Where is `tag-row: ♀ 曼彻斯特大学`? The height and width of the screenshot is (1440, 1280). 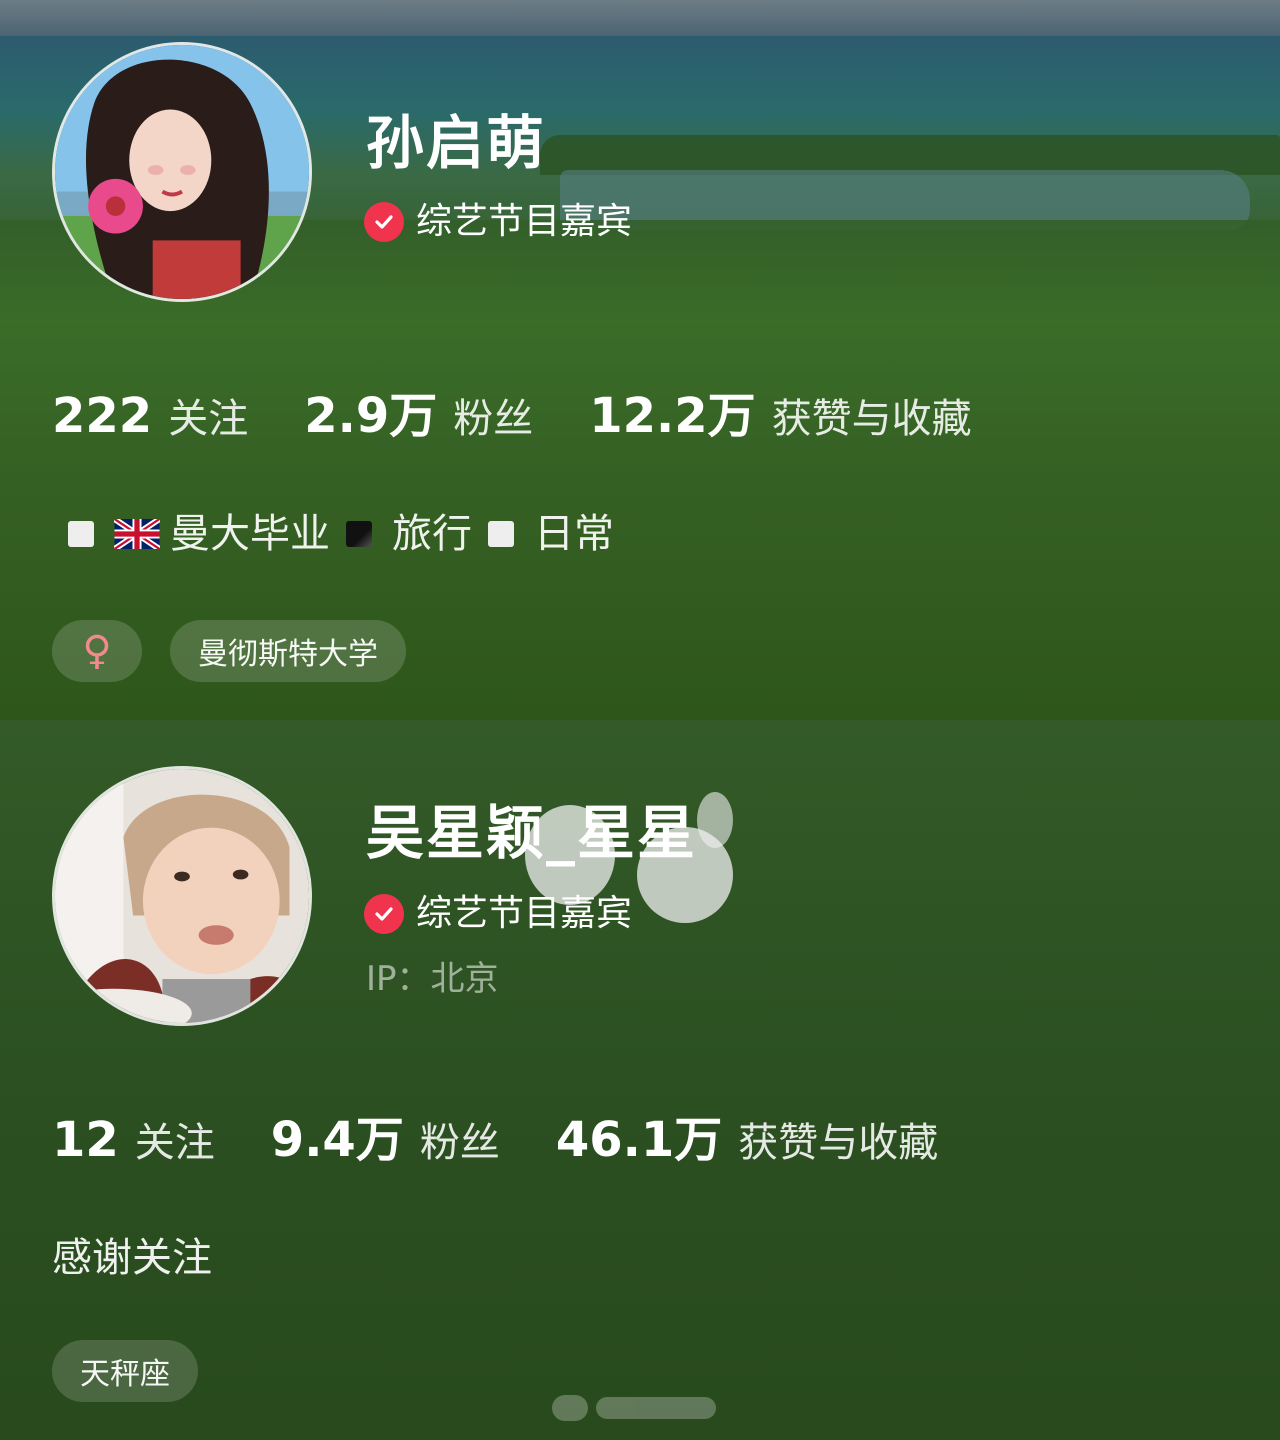 tag-row: ♀ 曼彻斯特大学 is located at coordinates (229, 651).